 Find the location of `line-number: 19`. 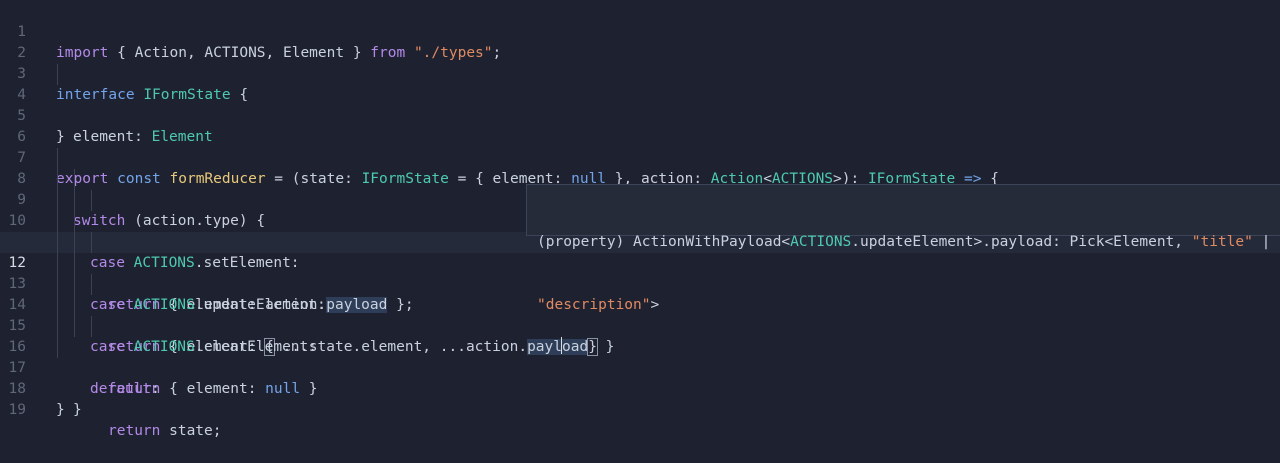

line-number: 19 is located at coordinates (17, 410).